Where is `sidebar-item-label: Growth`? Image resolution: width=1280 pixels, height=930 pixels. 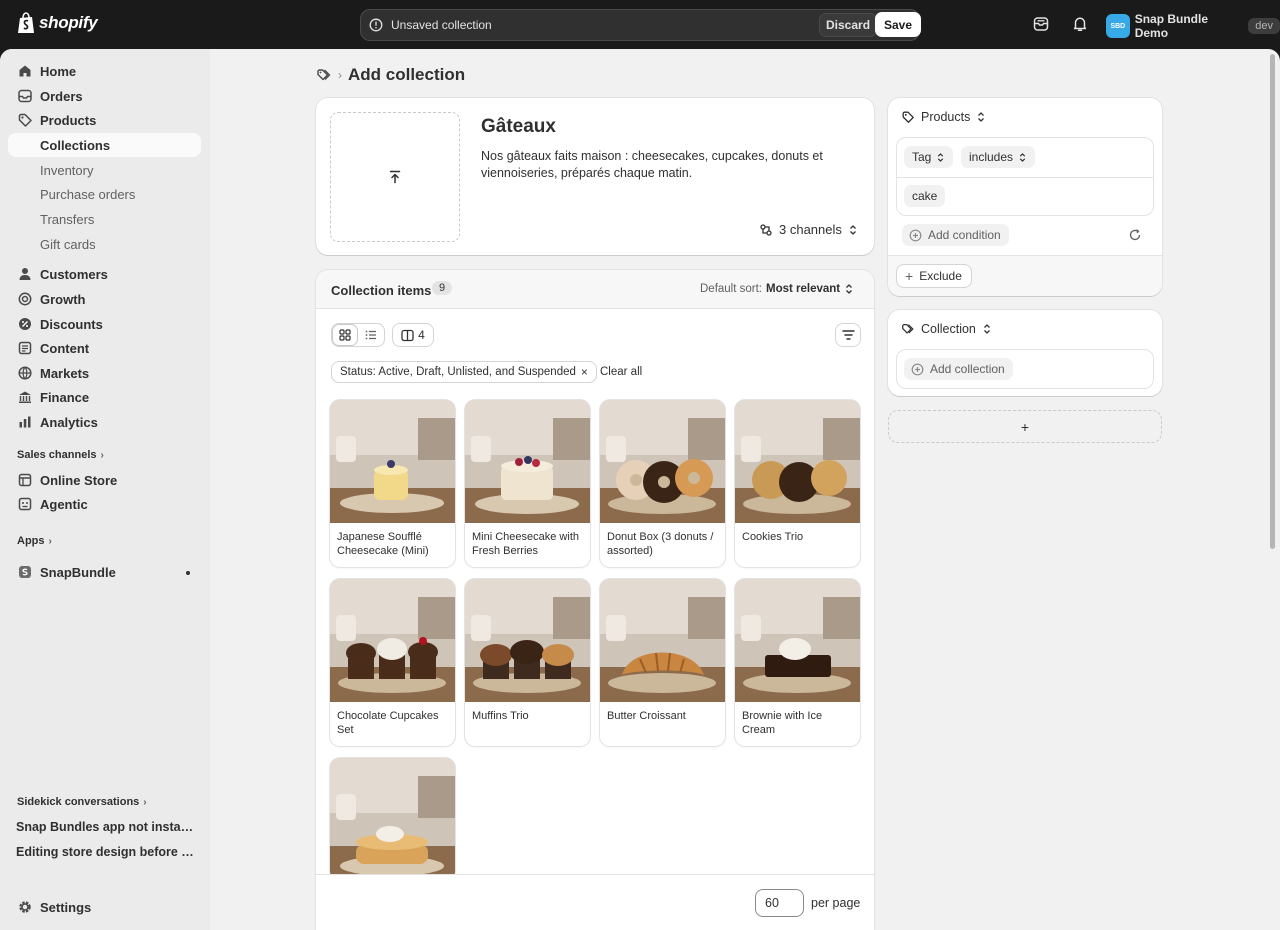
sidebar-item-label: Growth is located at coordinates (63, 299).